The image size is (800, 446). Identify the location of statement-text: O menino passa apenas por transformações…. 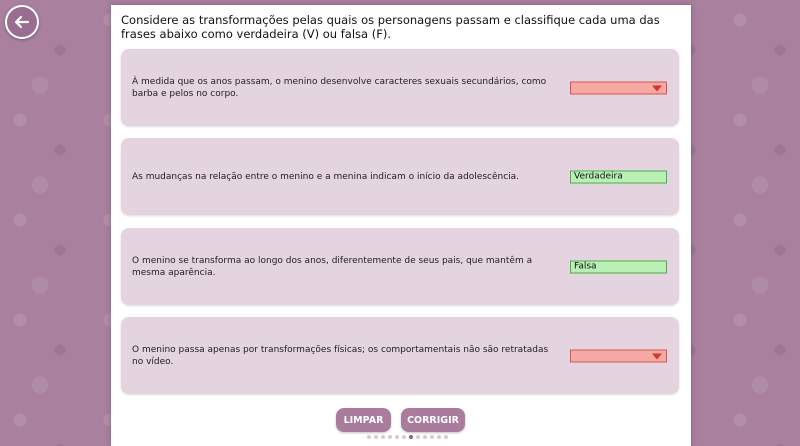
(340, 355).